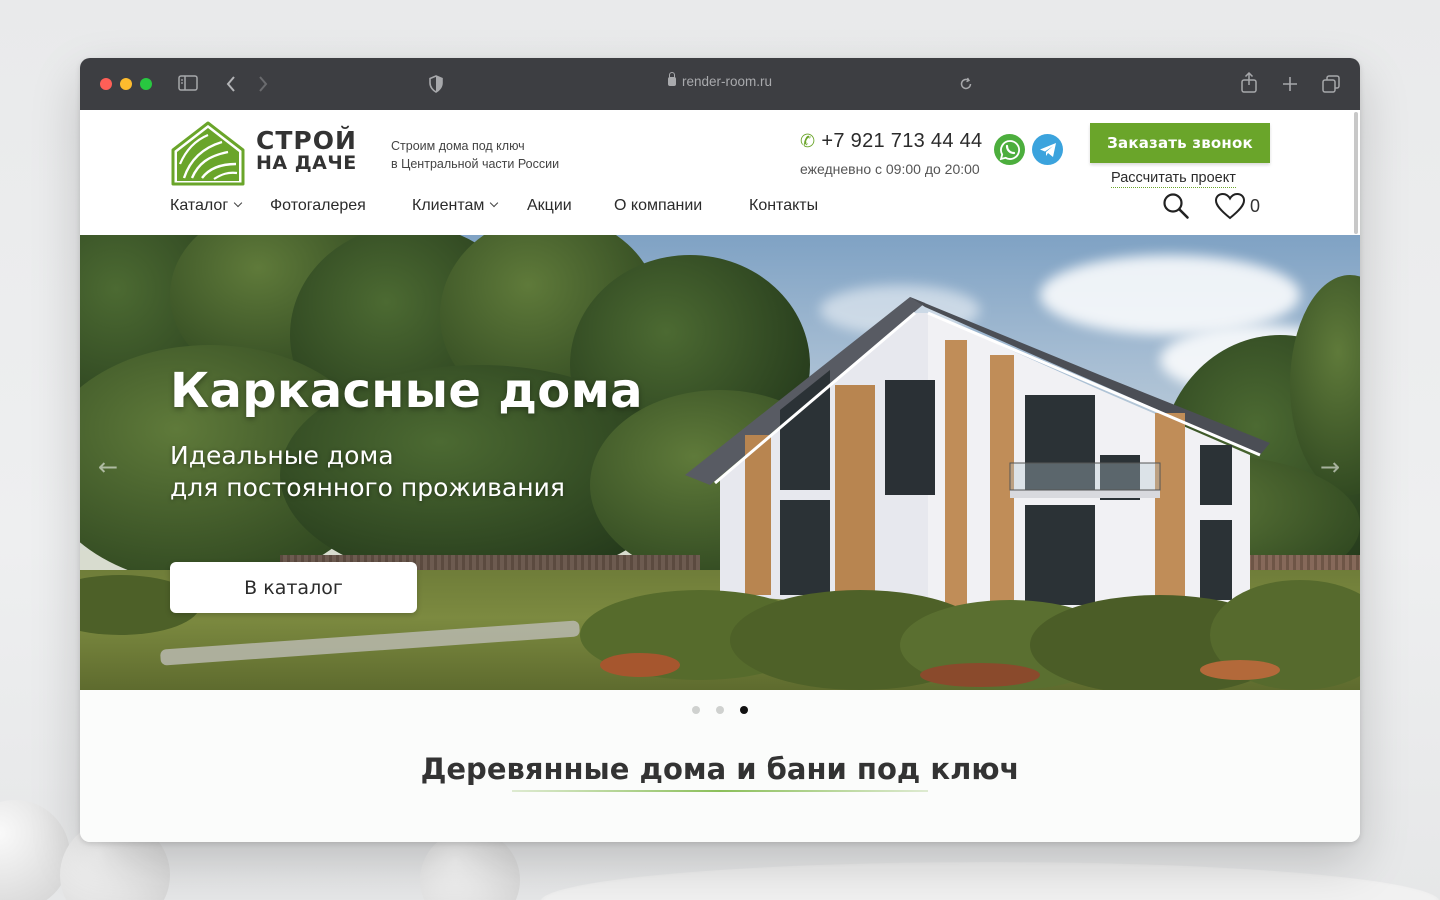 The height and width of the screenshot is (900, 1440). I want to click on hero-subtitle-line-2: для постоянного проживания, so click(367, 487).